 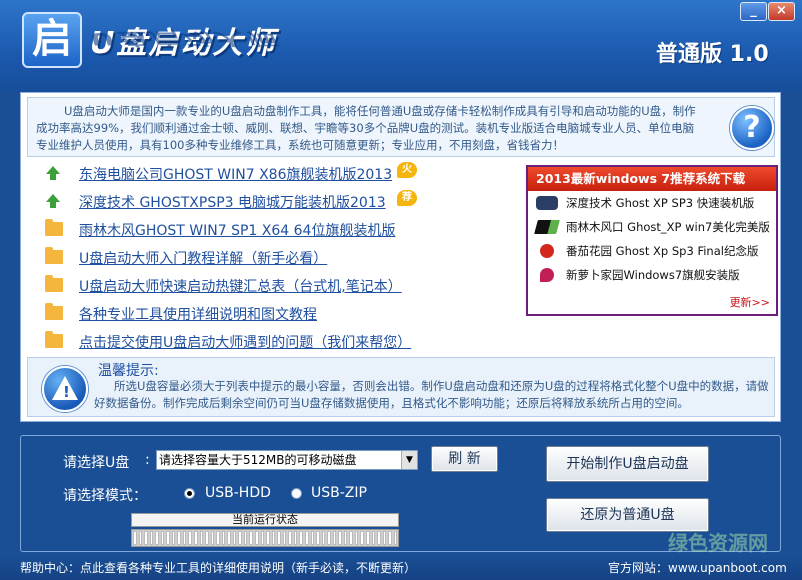 What do you see at coordinates (407, 198) in the screenshot?
I see `recommend-badge-icon: 荐` at bounding box center [407, 198].